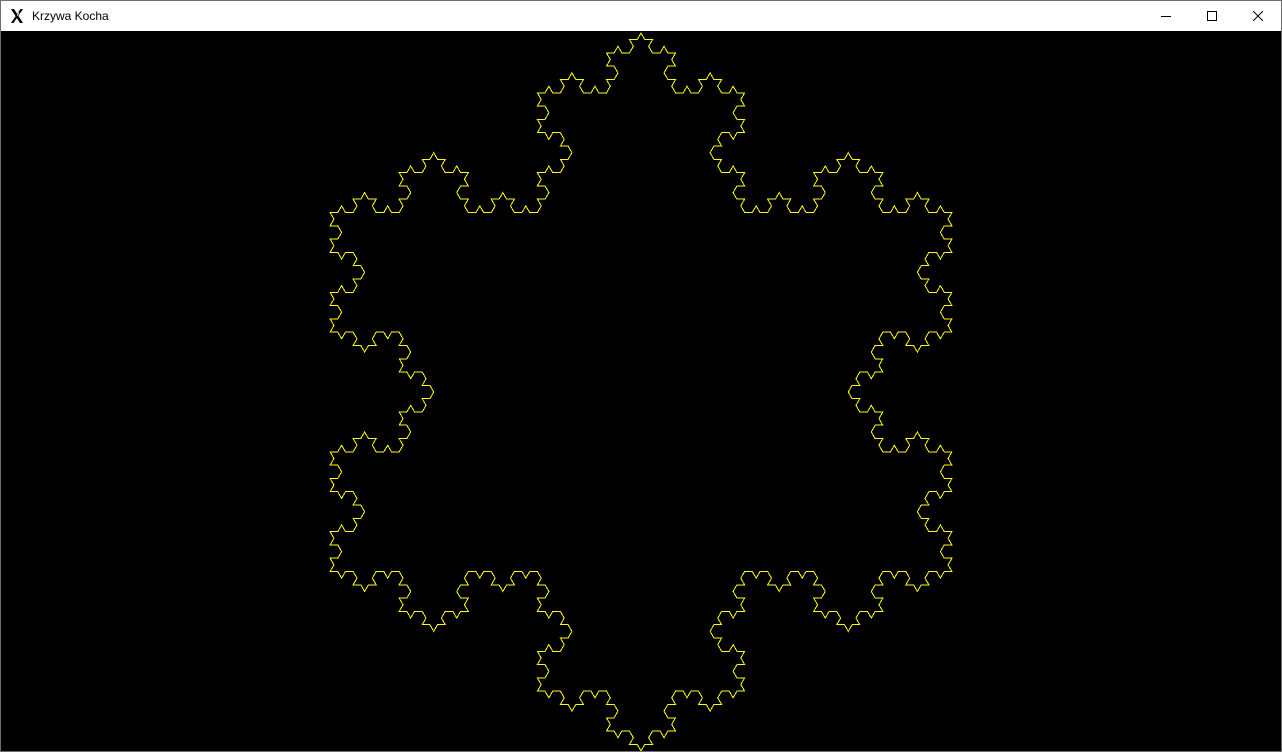 This screenshot has height=752, width=1282. I want to click on close-button, so click(1258, 16).